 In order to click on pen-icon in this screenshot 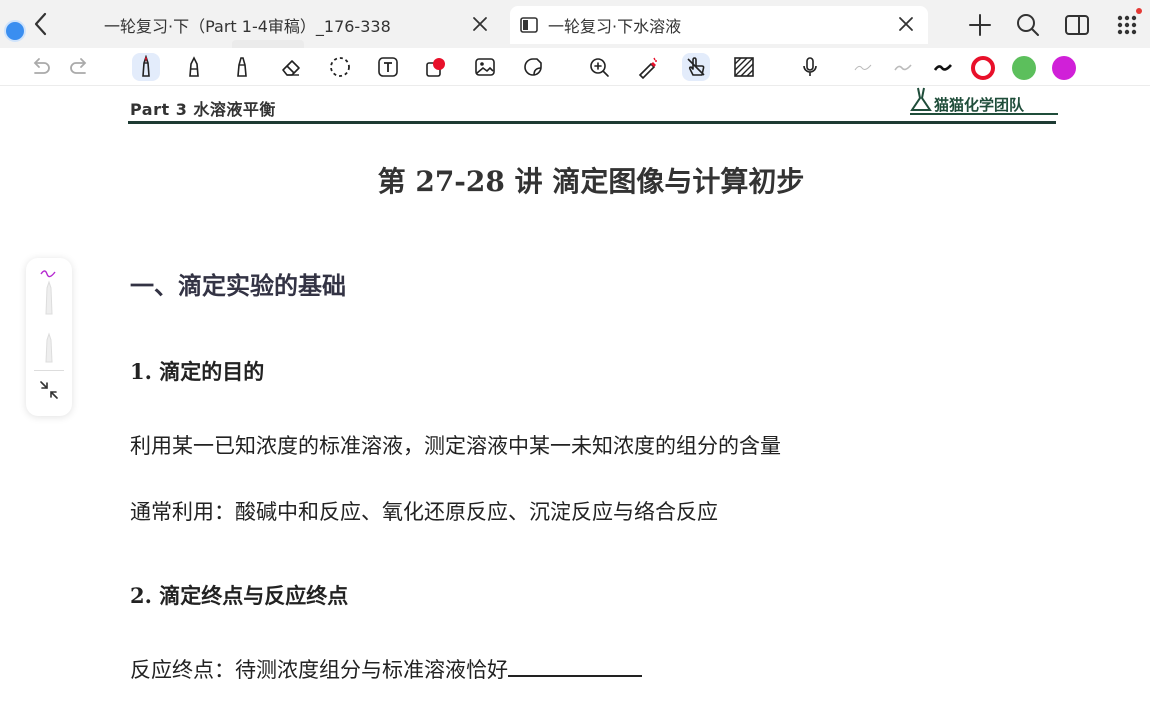, I will do `click(146, 67)`.